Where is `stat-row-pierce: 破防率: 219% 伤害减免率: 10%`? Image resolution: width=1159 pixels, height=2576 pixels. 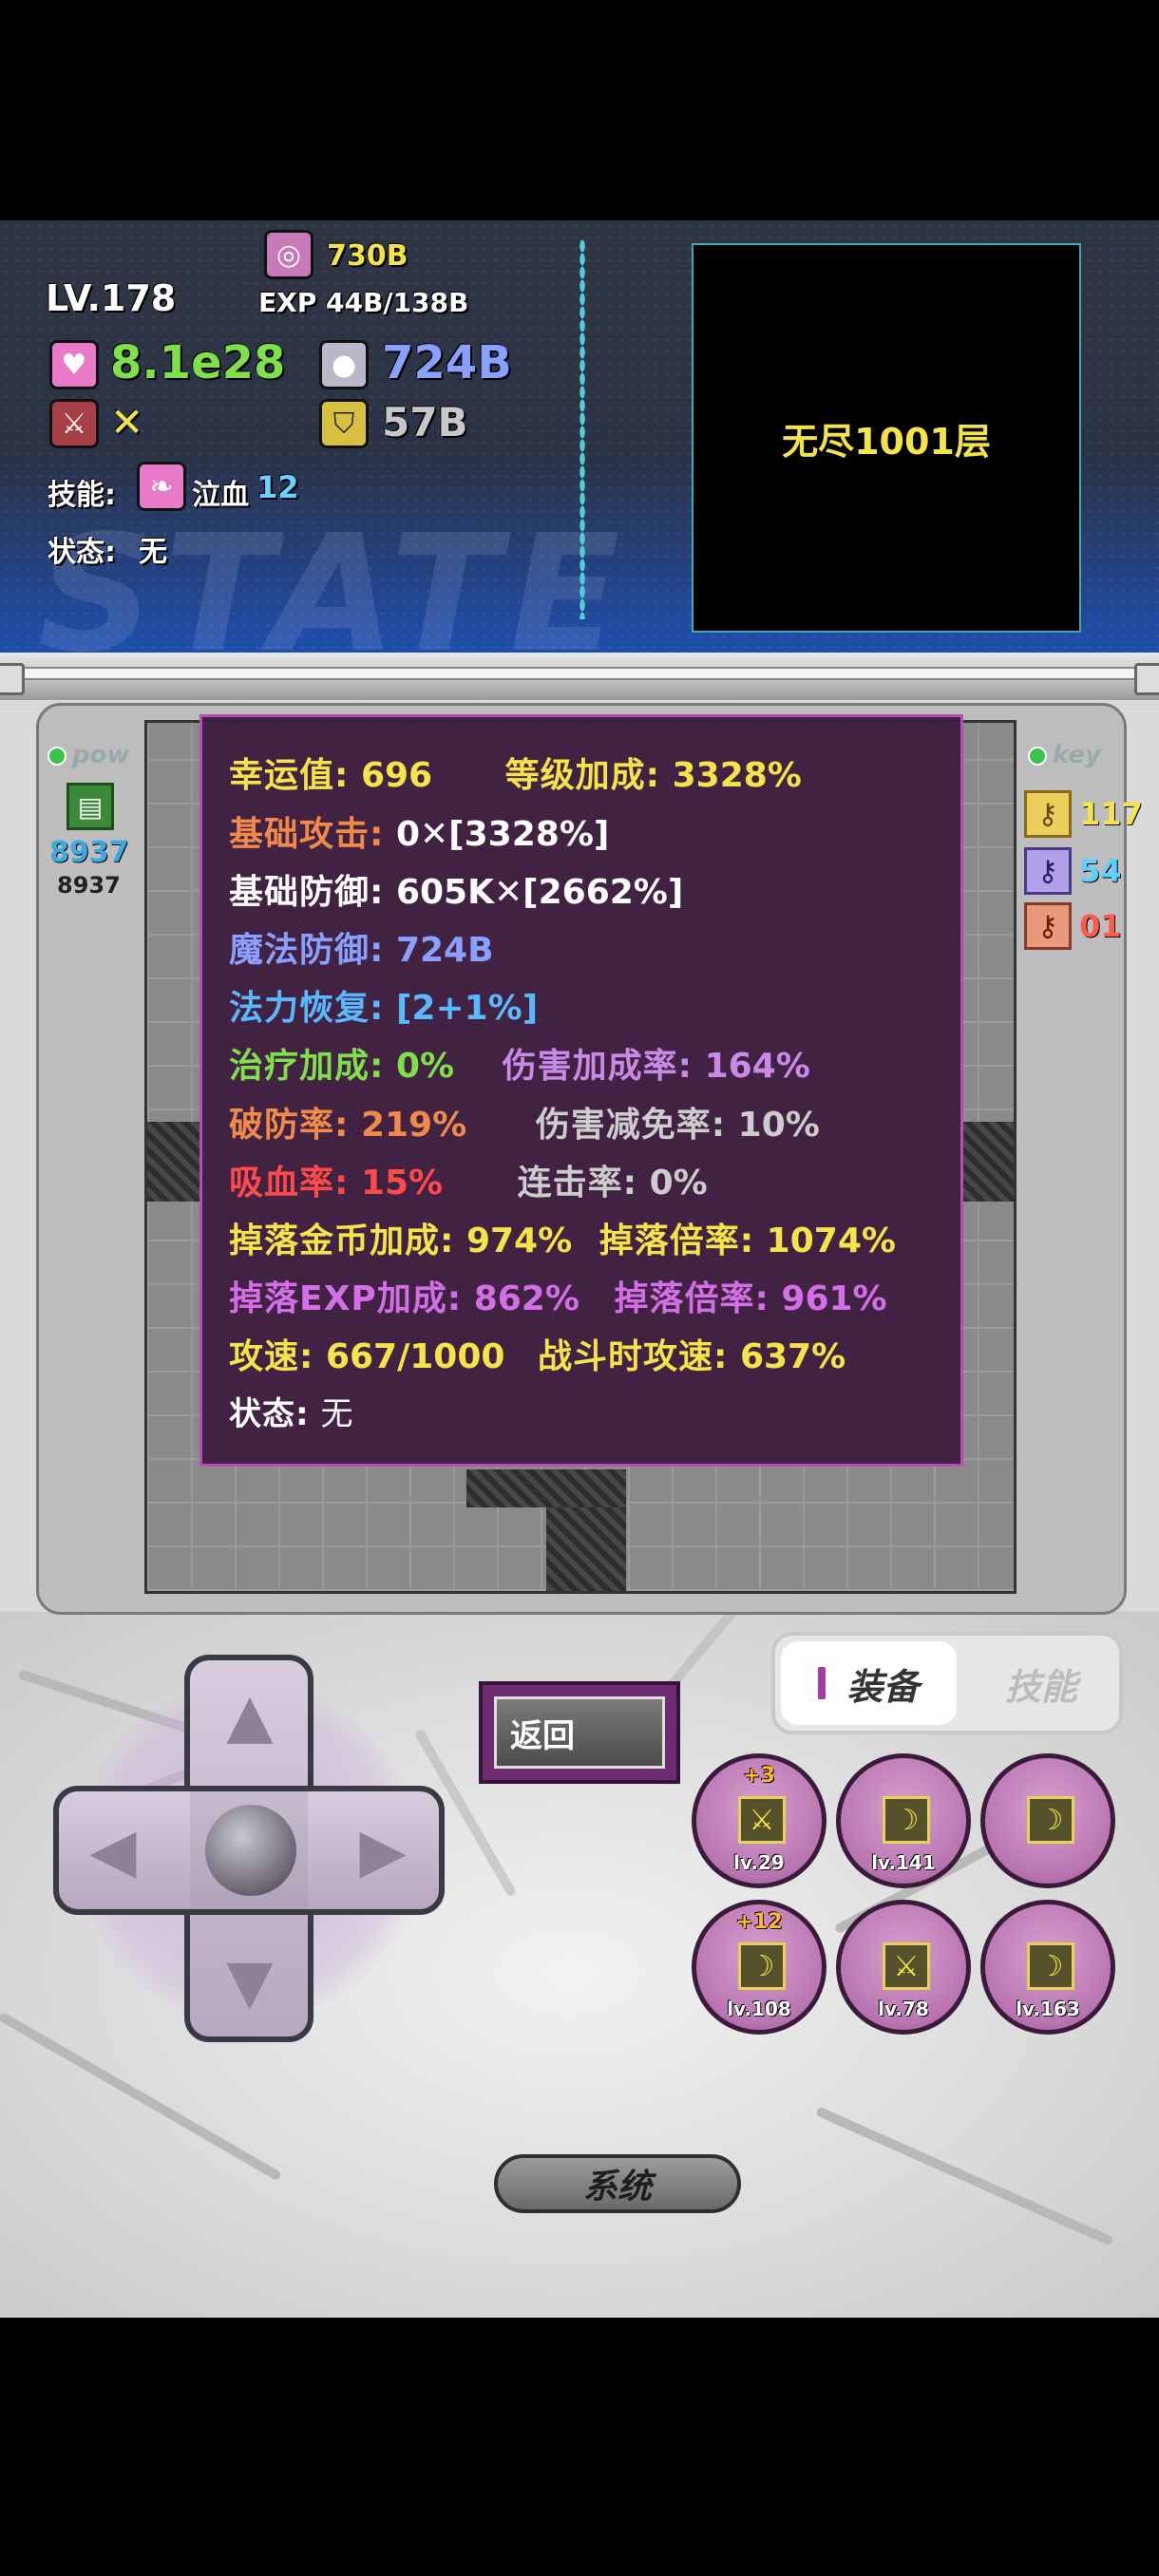 stat-row-pierce: 破防率: 219% 伤害减免率: 10% is located at coordinates (524, 1121).